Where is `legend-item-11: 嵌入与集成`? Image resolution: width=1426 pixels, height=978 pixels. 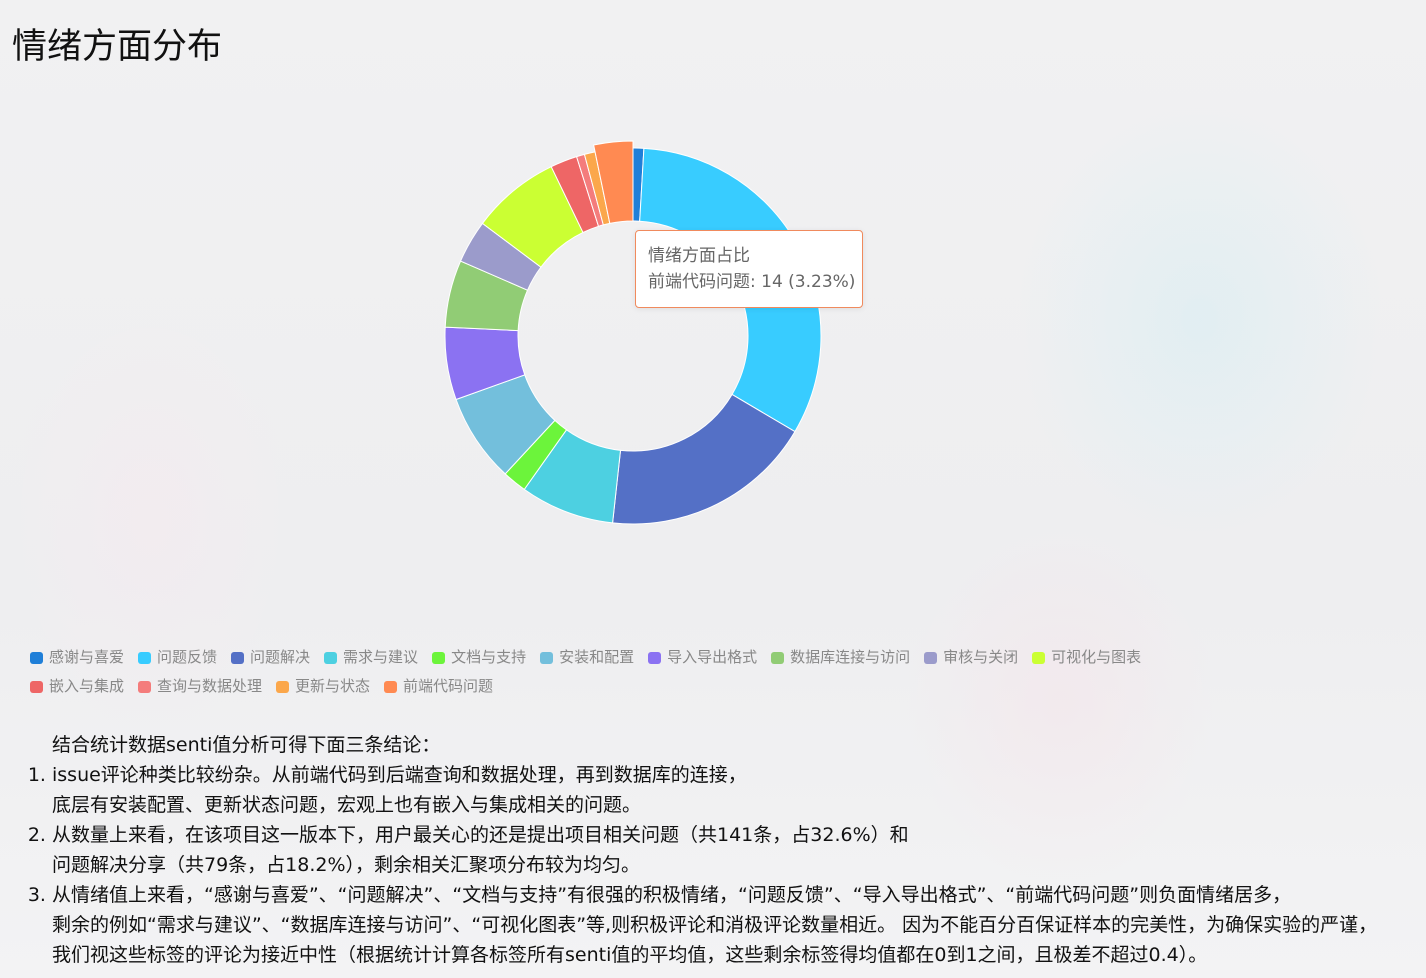 legend-item-11: 嵌入与集成 is located at coordinates (77, 686).